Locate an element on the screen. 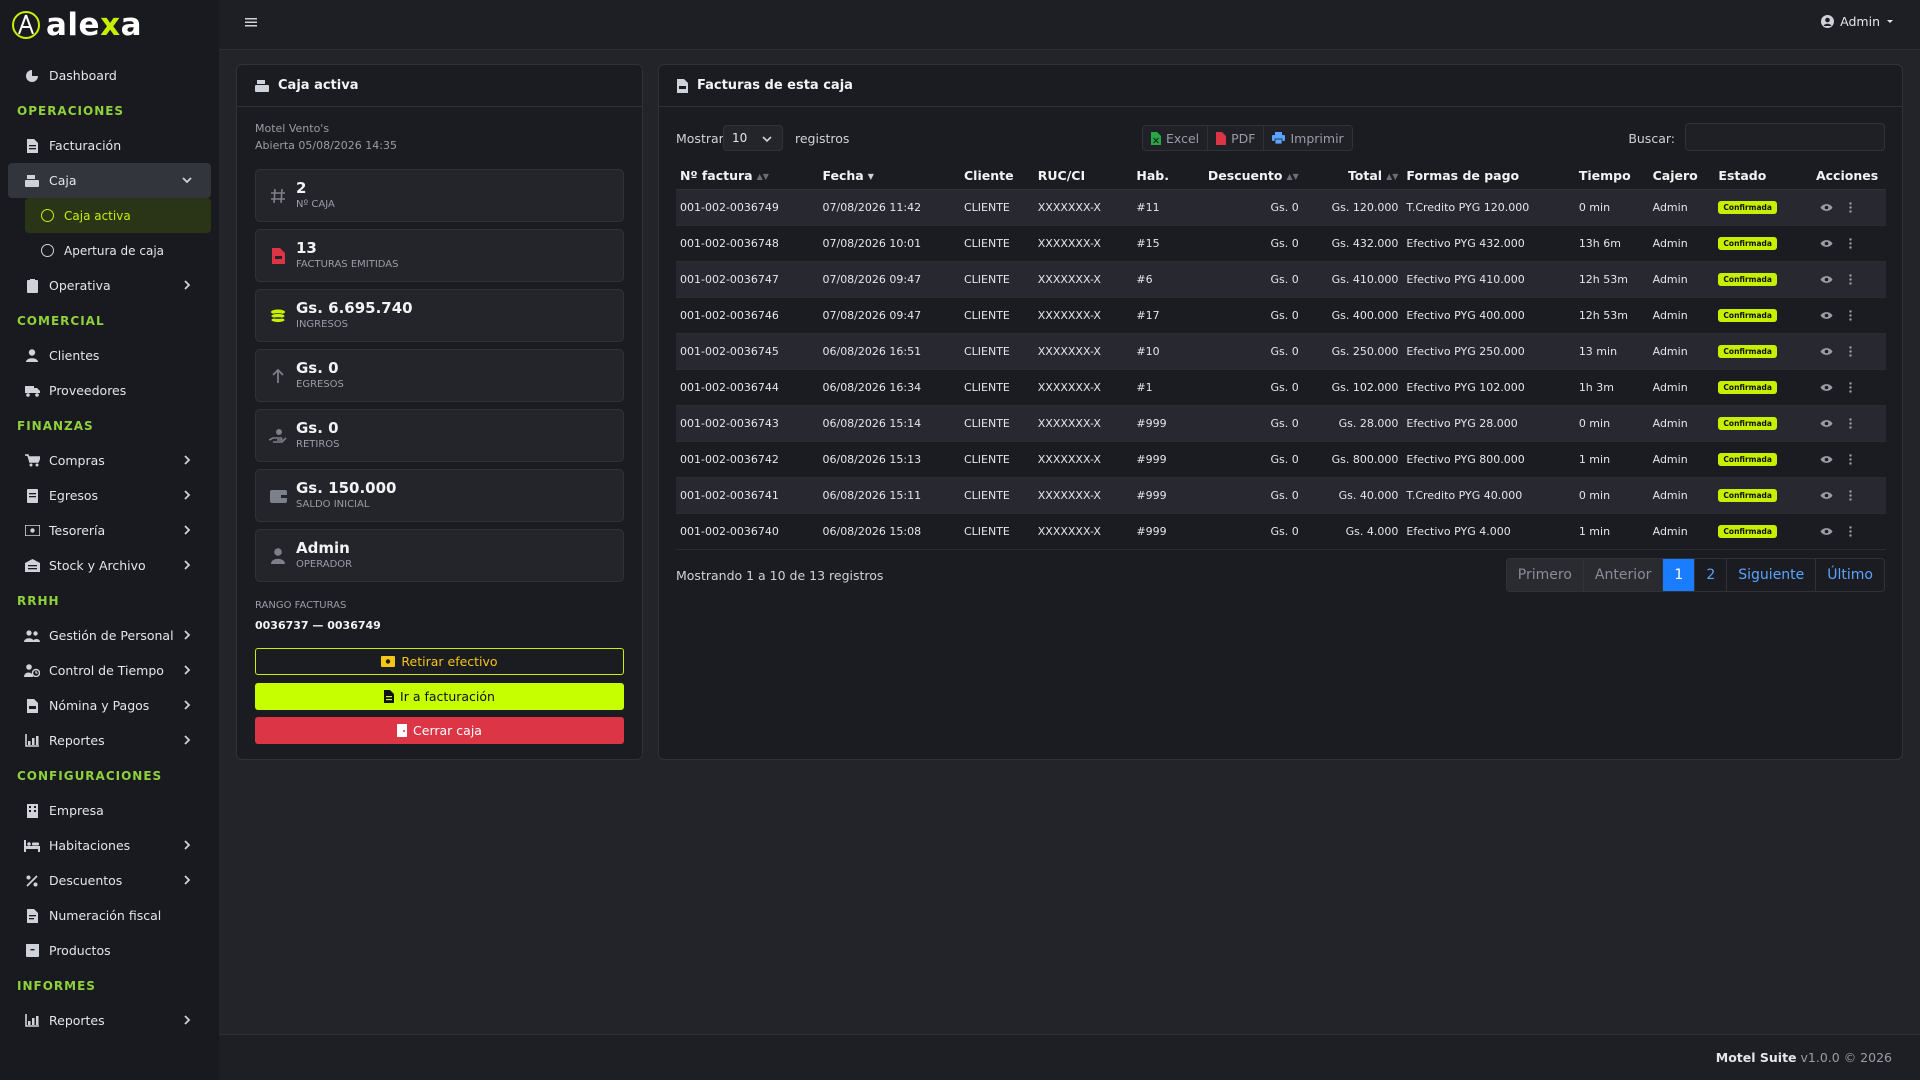 This screenshot has height=1080, width=1920. sidebar-item-nomina: Nómina y Pagos is located at coordinates (109, 705).